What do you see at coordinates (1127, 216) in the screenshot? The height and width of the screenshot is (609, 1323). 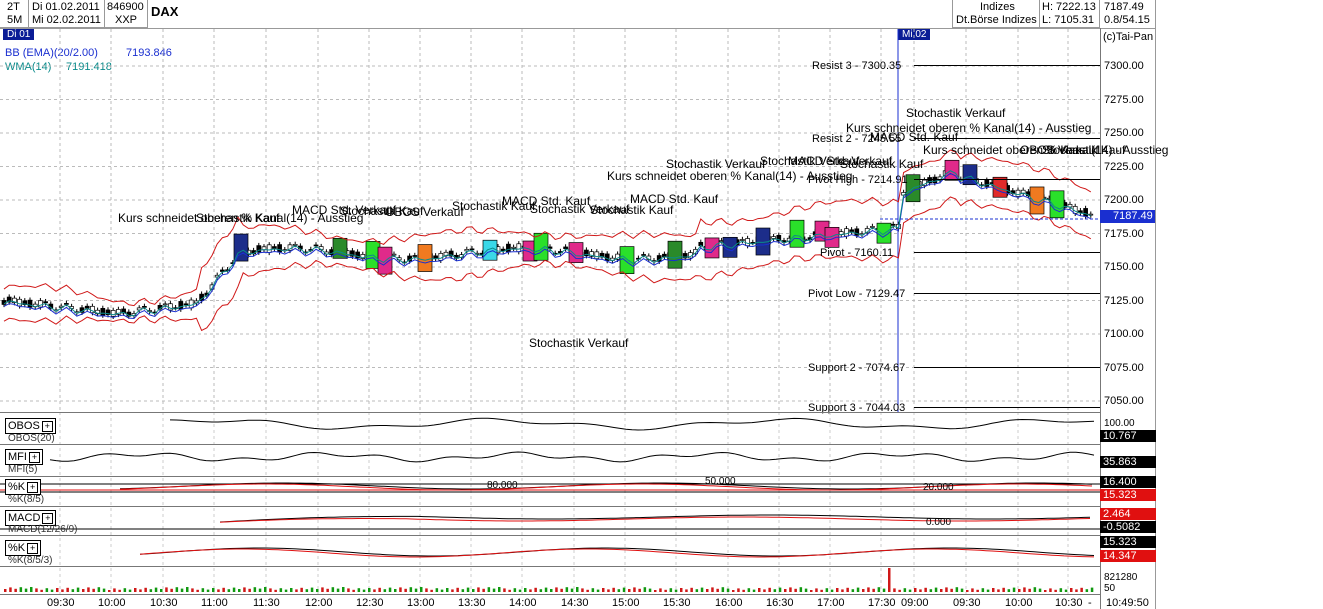 I see `current-price-badge: 7187.49` at bounding box center [1127, 216].